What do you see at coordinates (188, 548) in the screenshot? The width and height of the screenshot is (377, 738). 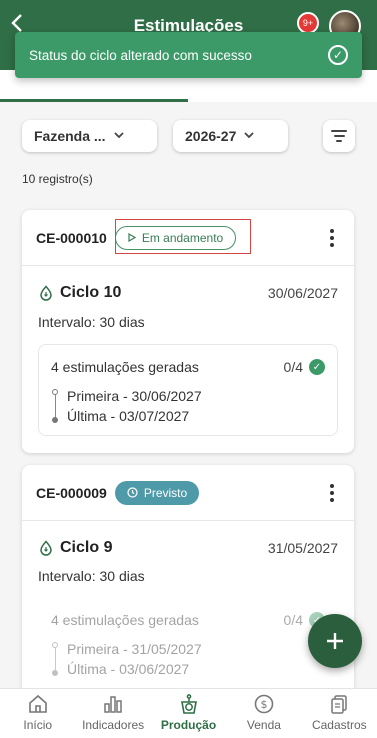 I see `cycle-row: Ciclo 9 31/05/2027` at bounding box center [188, 548].